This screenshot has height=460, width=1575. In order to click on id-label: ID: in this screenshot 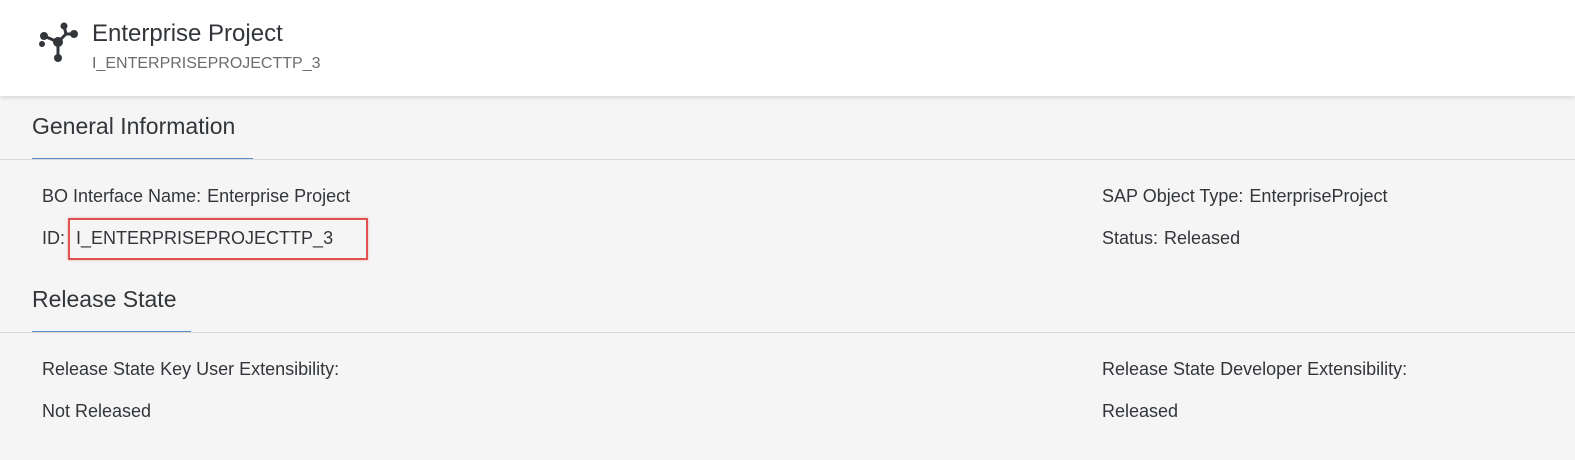, I will do `click(54, 238)`.